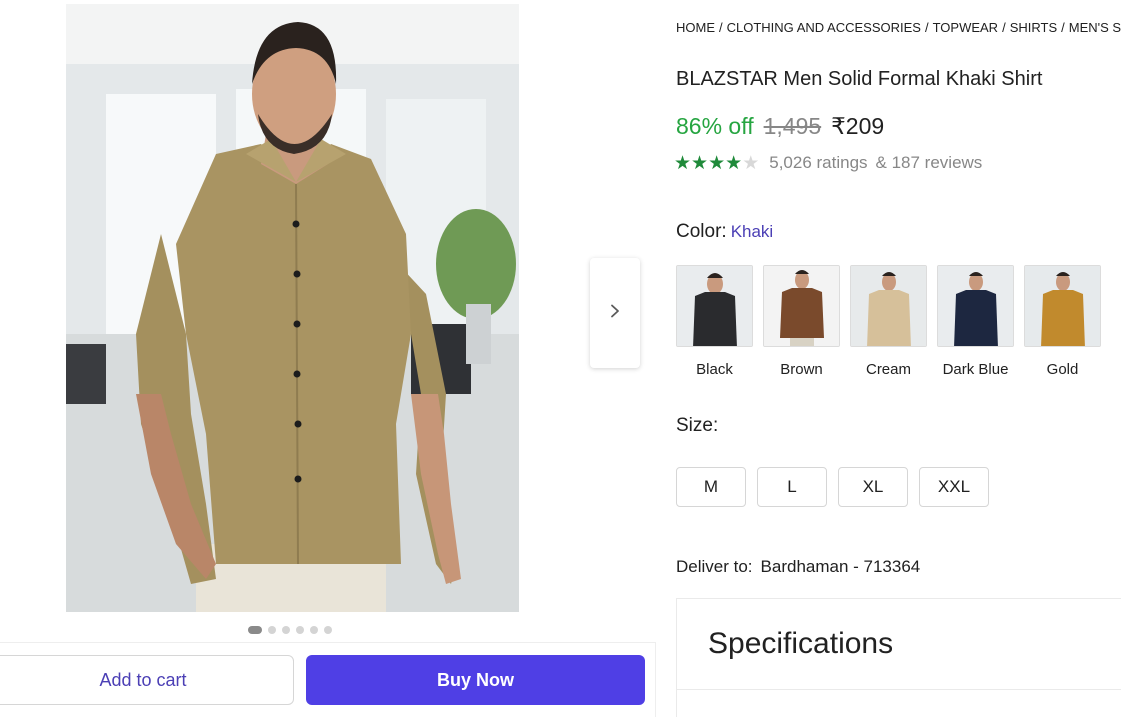 The width and height of the screenshot is (1121, 717). I want to click on price-row: 86% off 1,495 ₹209, so click(780, 126).